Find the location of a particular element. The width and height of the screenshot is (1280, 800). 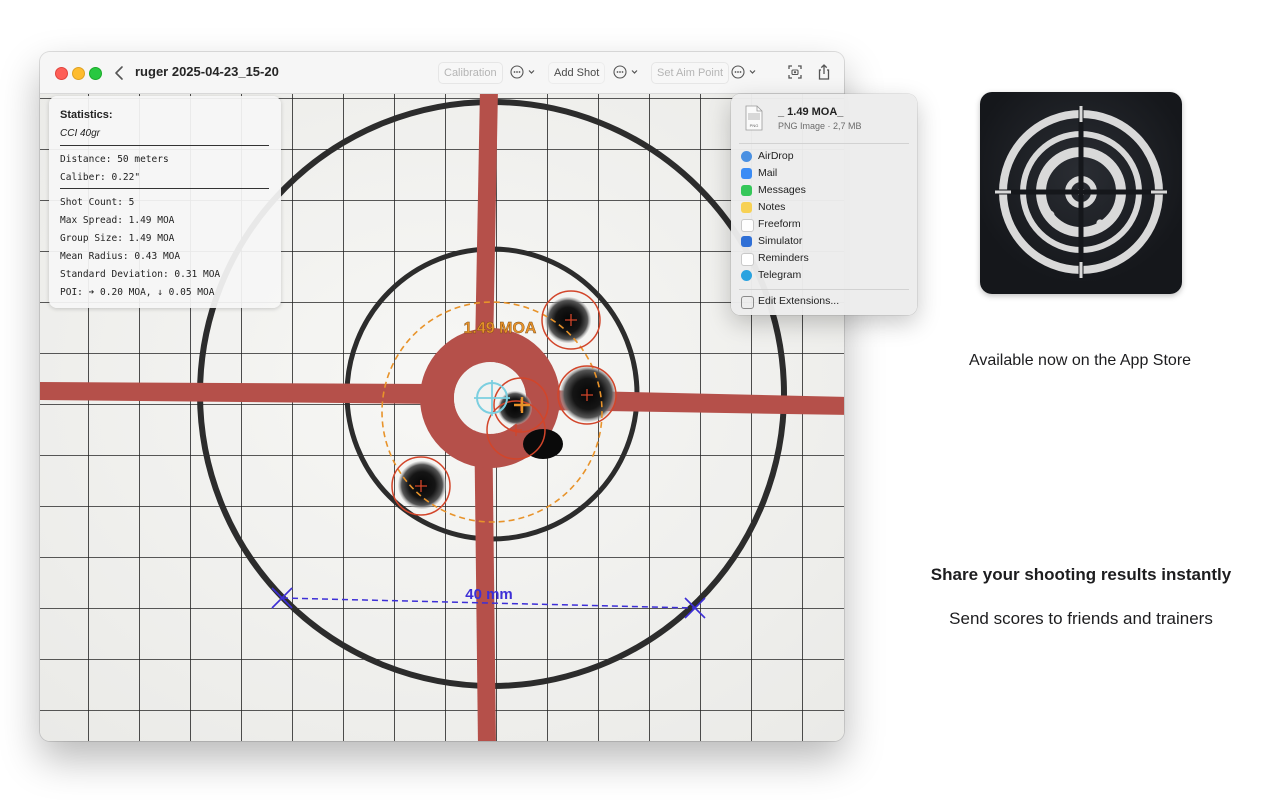

screenshot-button is located at coordinates (795, 72).